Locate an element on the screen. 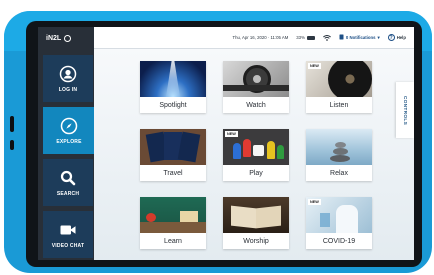  sidebar-item-explore: EXPLORE is located at coordinates (73, 130).